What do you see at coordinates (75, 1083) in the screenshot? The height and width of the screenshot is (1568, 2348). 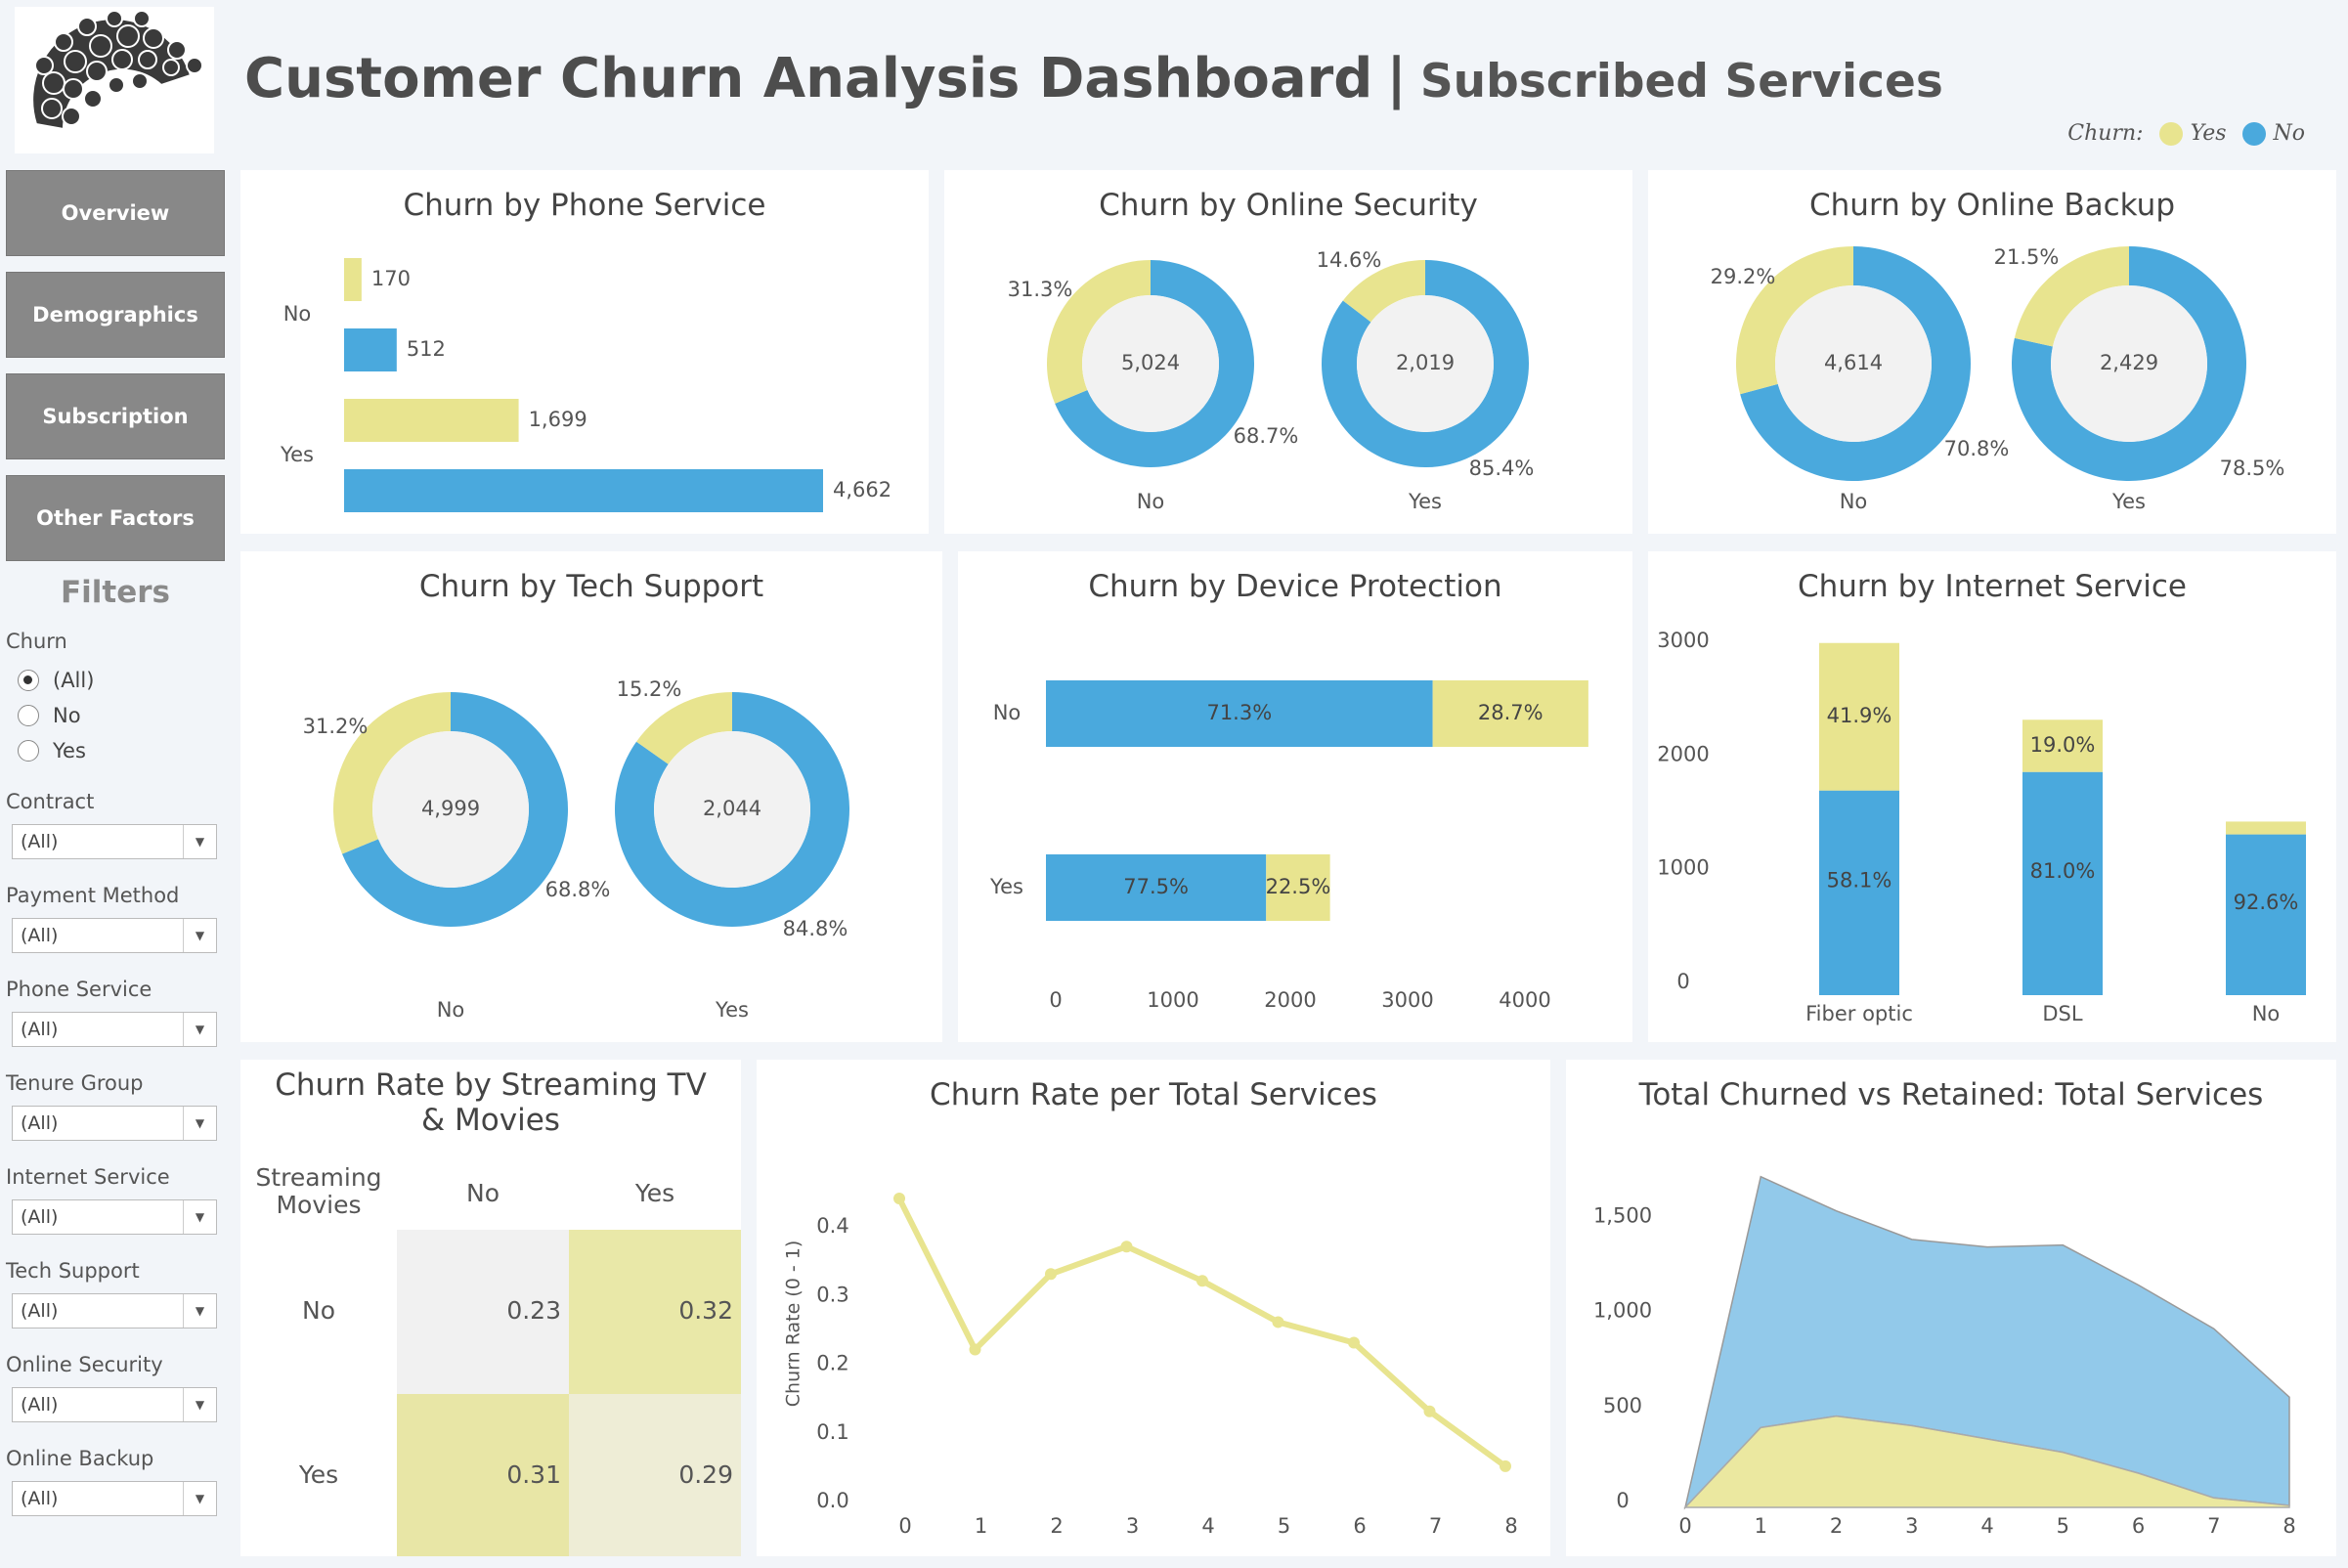 I see `filter-tenure-label: Tenure Group` at bounding box center [75, 1083].